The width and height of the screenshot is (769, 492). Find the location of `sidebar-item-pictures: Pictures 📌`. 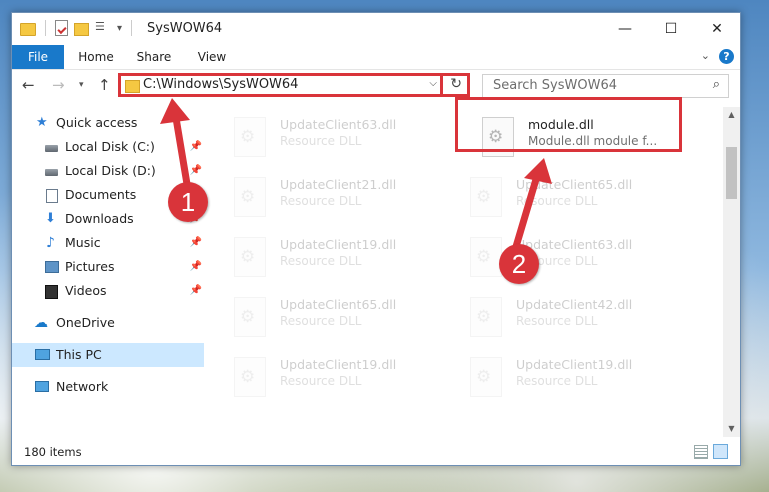

sidebar-item-pictures: Pictures 📌 is located at coordinates (108, 267).